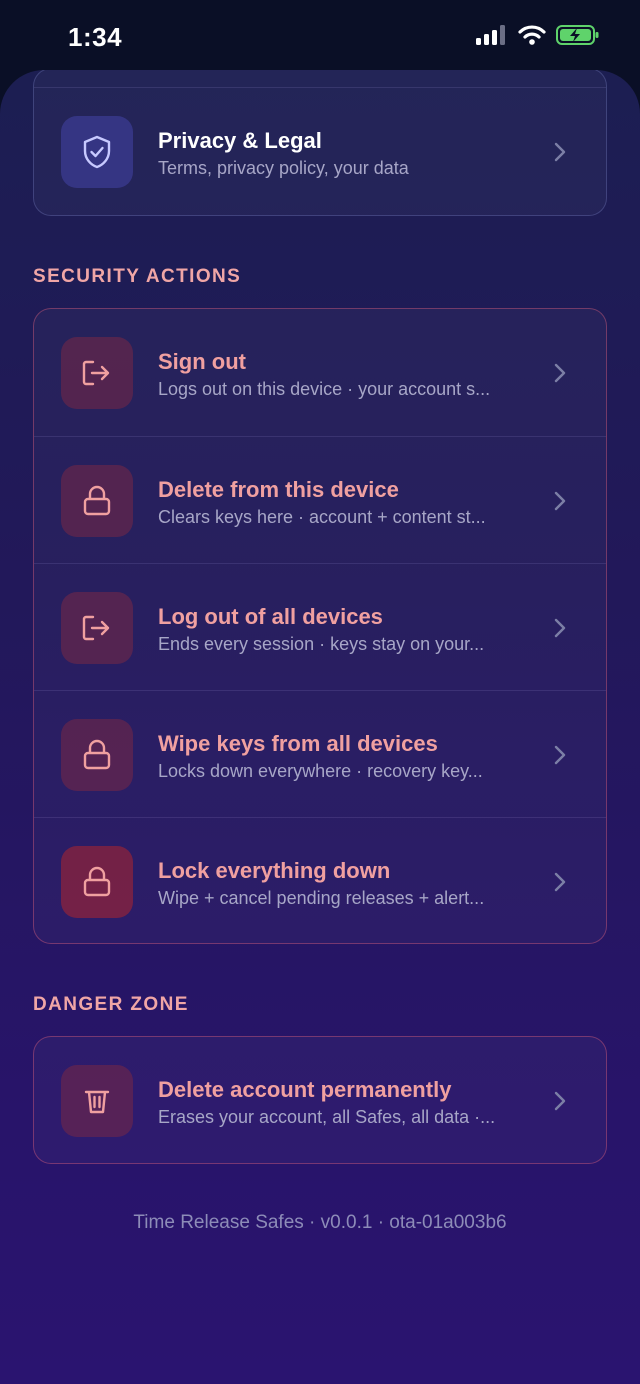 The width and height of the screenshot is (640, 1384). What do you see at coordinates (270, 616) in the screenshot?
I see `row-title: Log out of all devices` at bounding box center [270, 616].